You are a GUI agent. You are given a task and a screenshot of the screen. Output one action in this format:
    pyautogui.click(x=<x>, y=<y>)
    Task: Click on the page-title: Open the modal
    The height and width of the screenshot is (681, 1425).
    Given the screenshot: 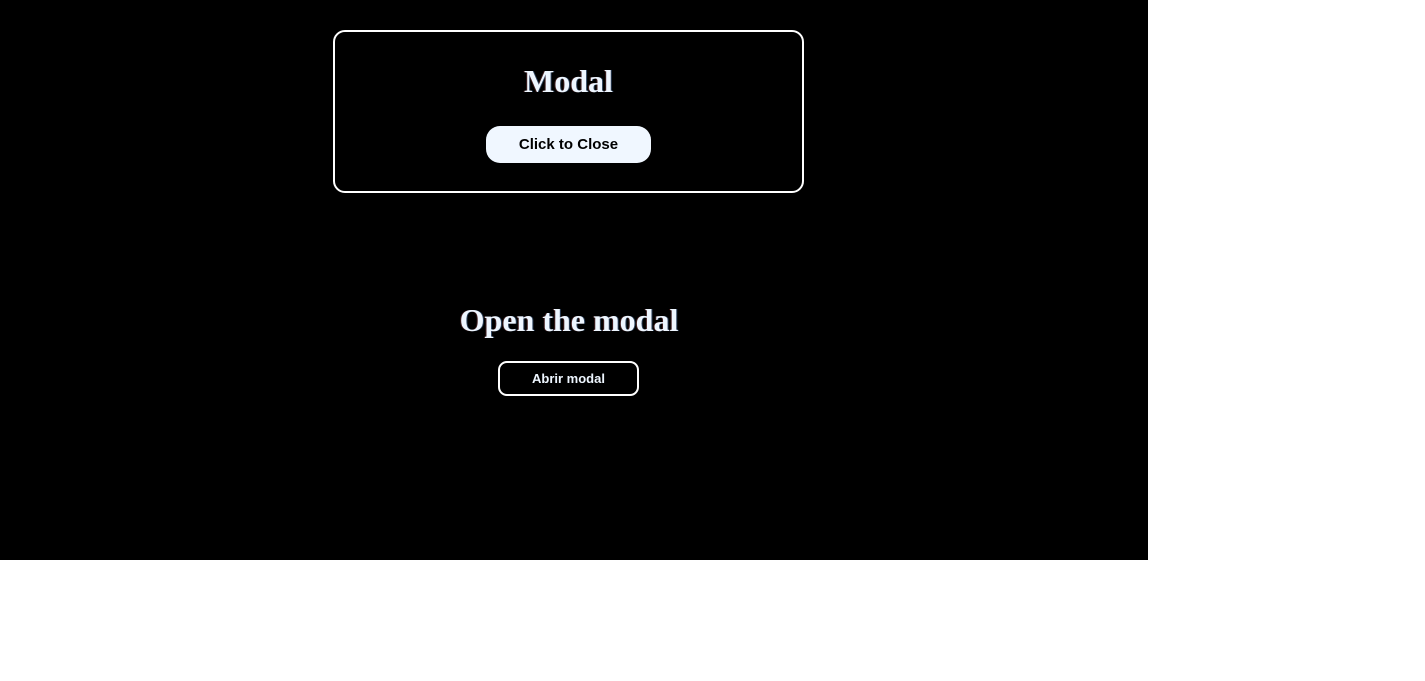 What is the action you would take?
    pyautogui.click(x=569, y=320)
    